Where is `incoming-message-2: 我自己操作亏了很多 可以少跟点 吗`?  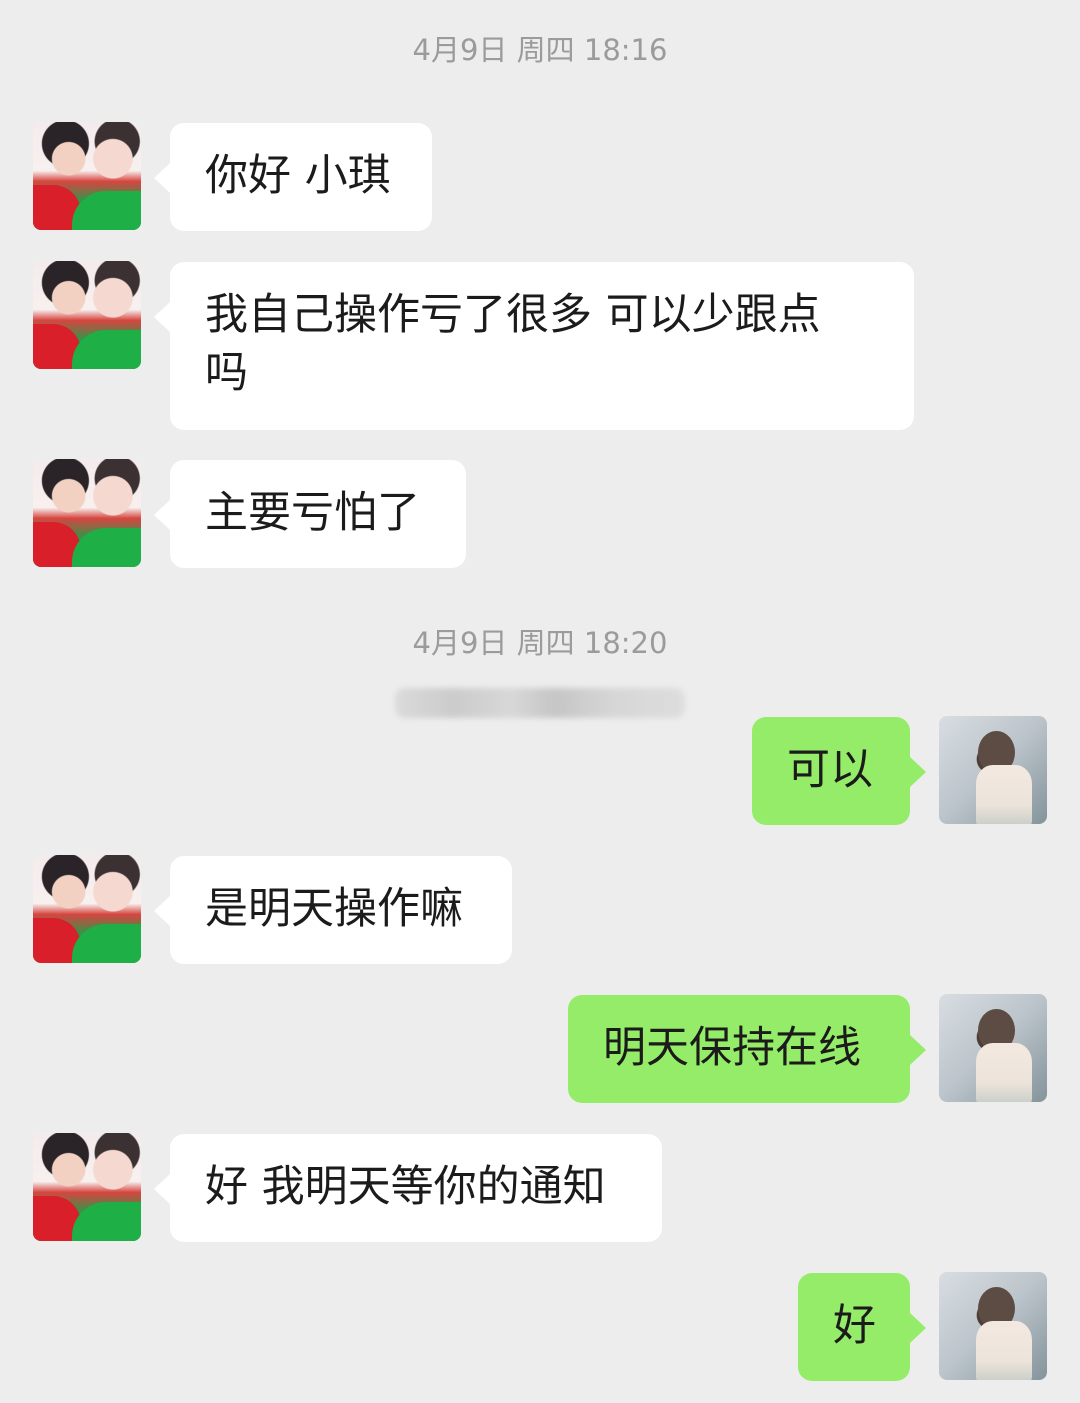
incoming-message-2: 我自己操作亏了很多 可以少跟点 吗 is located at coordinates (534, 346).